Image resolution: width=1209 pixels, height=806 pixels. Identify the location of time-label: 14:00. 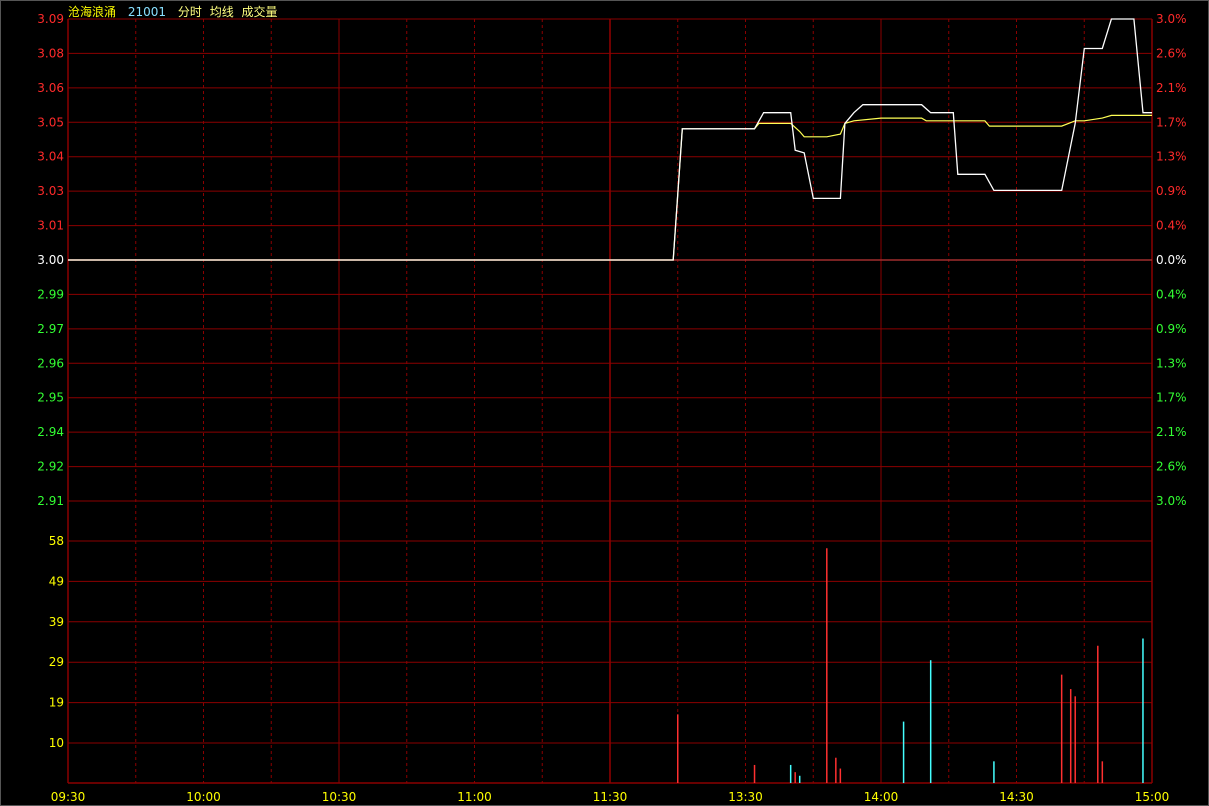
(881, 797).